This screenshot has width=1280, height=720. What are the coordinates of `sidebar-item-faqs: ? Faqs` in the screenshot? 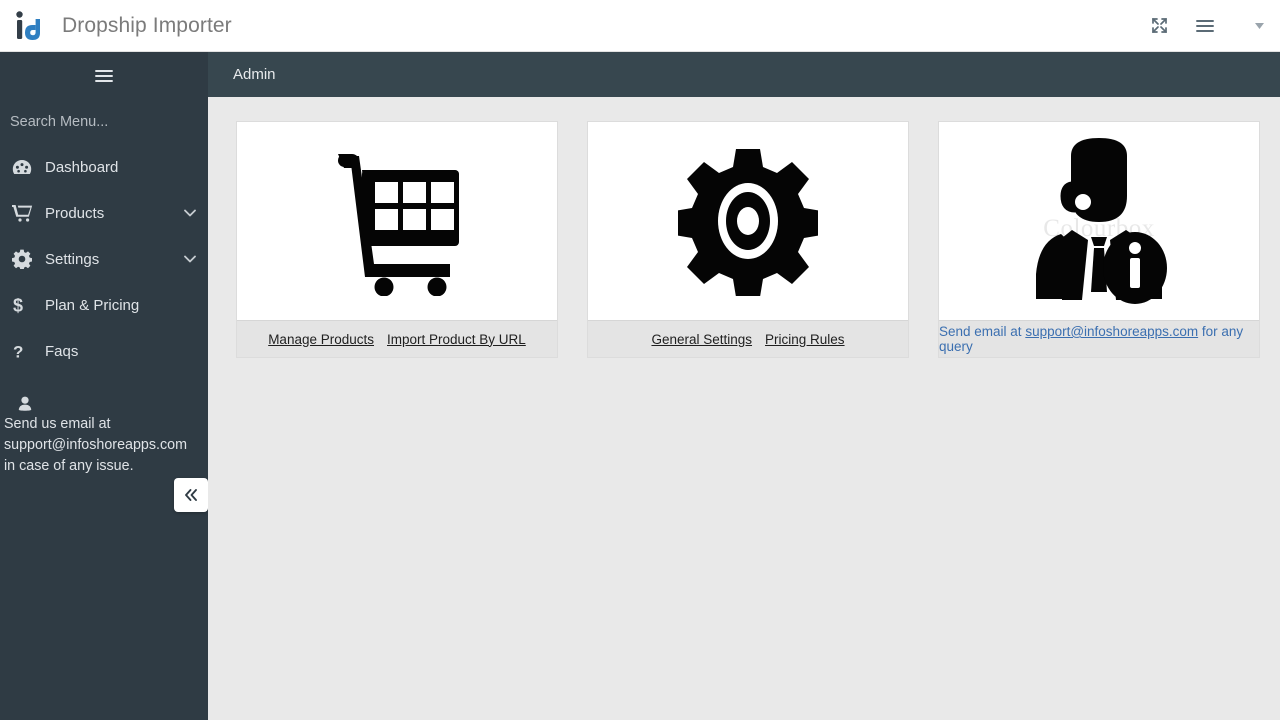 It's located at (104, 351).